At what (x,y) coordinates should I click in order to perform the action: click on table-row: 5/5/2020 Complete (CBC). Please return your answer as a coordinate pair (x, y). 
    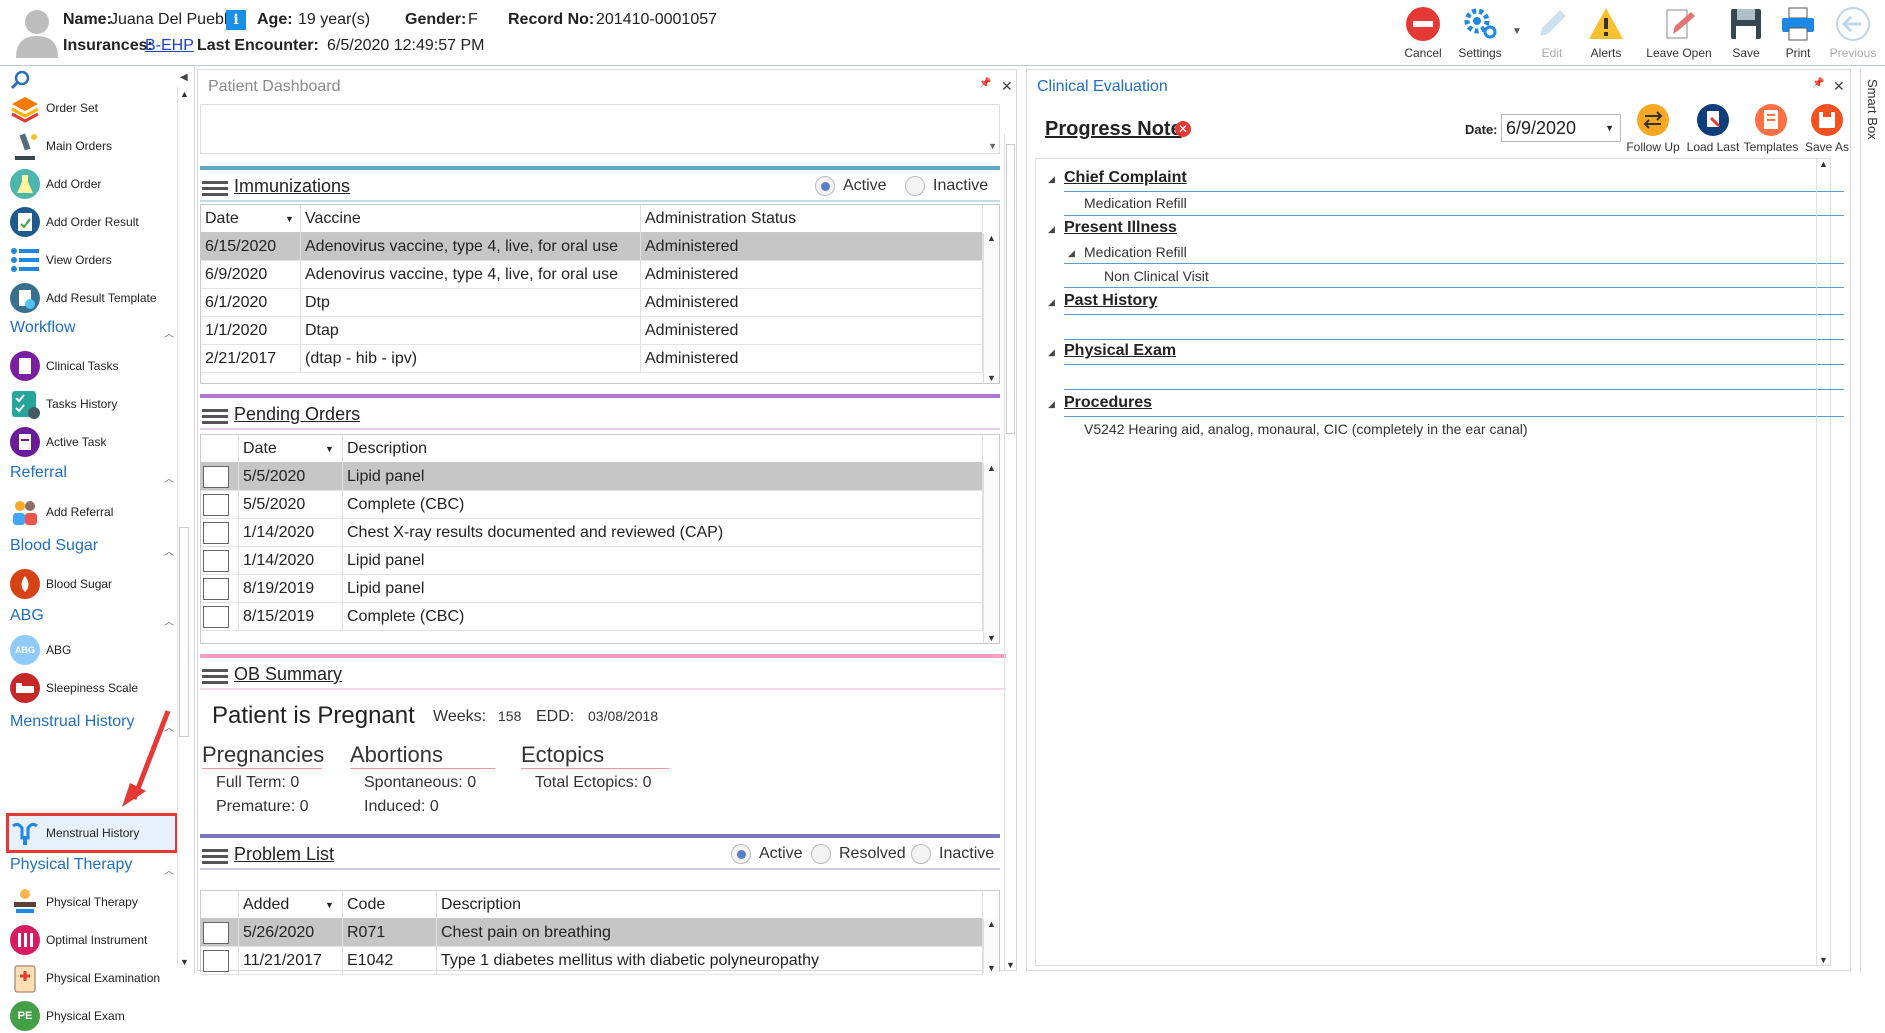
    Looking at the image, I should click on (592, 504).